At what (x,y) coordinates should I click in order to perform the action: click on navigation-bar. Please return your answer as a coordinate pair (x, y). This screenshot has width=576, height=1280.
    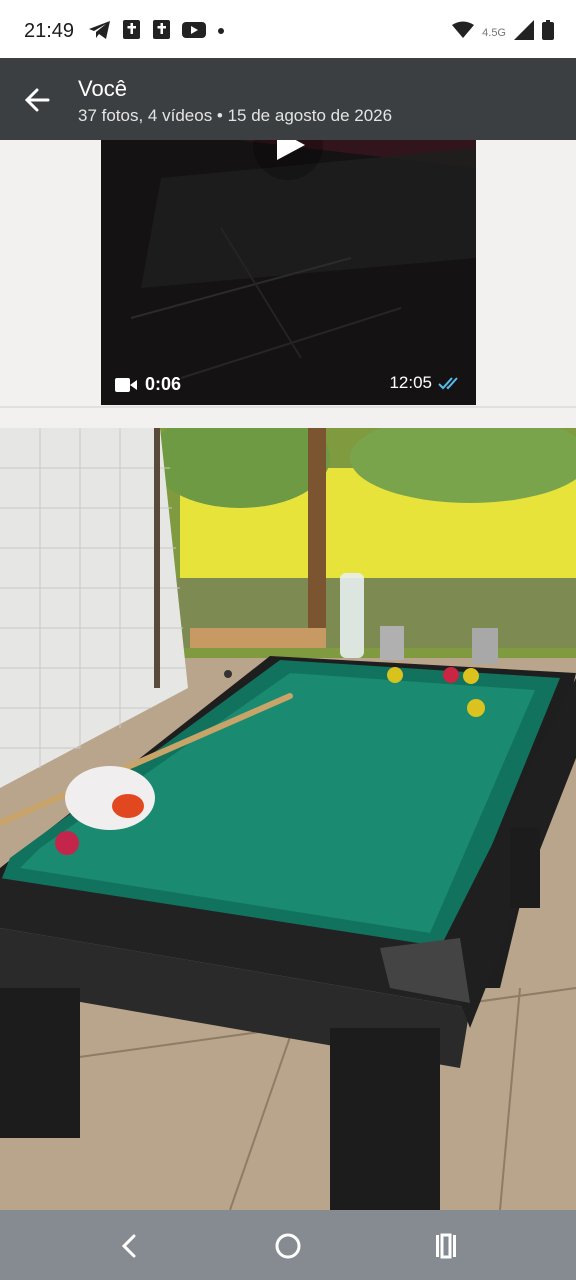
    Looking at the image, I should click on (288, 1245).